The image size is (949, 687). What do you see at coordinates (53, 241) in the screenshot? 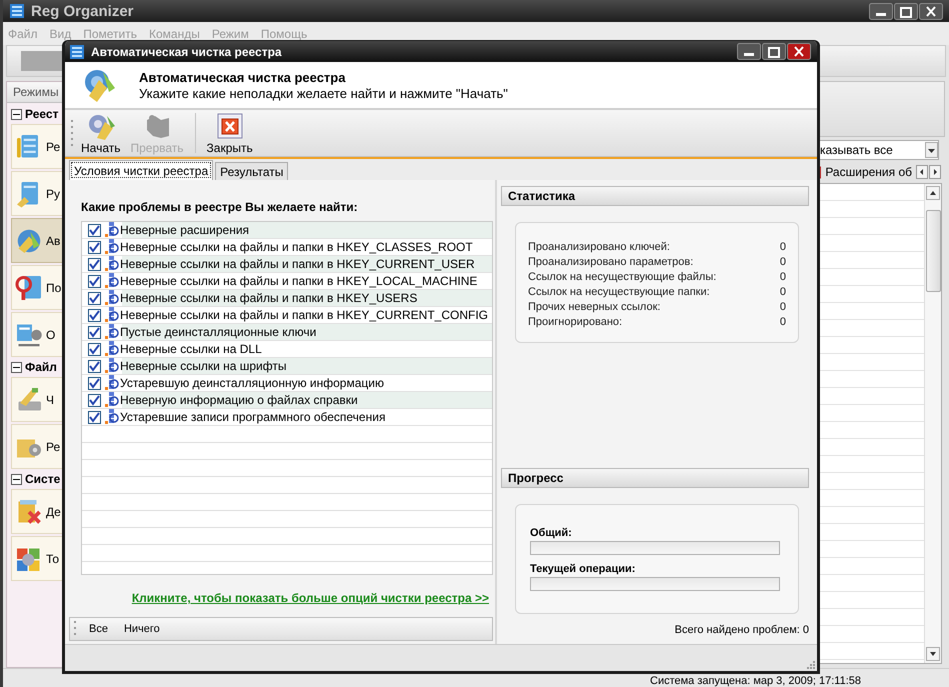
I see `item-label: Ав` at bounding box center [53, 241].